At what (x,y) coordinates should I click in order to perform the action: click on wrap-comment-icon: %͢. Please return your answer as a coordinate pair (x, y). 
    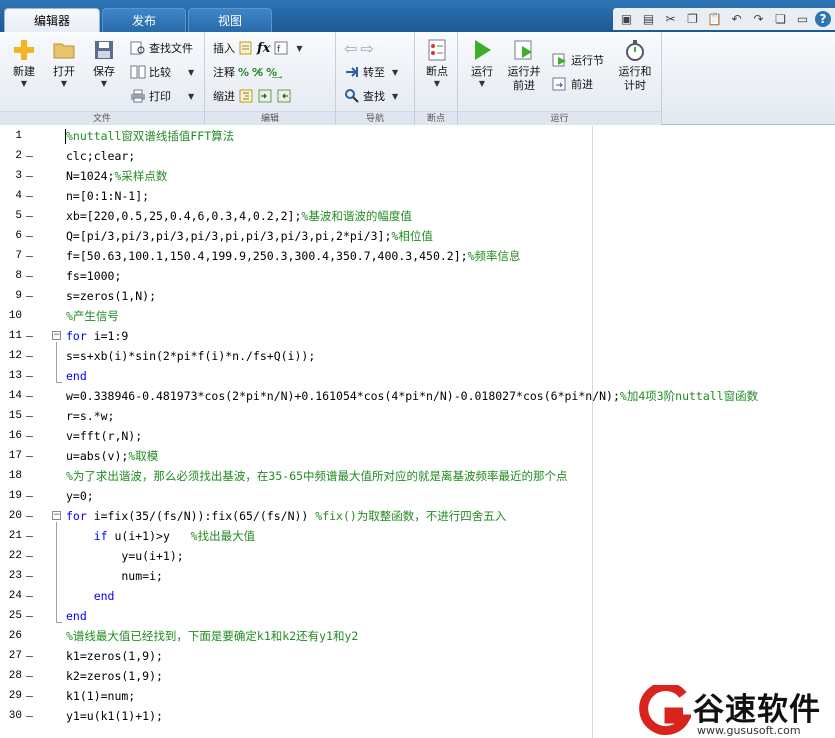
    Looking at the image, I should click on (271, 72).